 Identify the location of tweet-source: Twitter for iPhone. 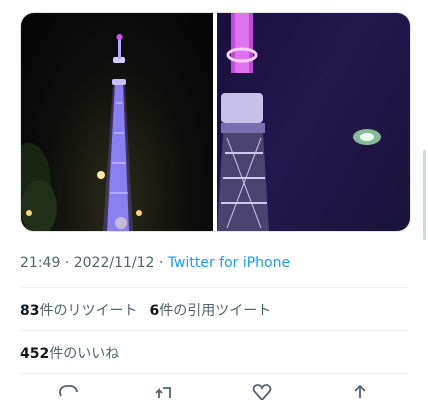
(229, 263).